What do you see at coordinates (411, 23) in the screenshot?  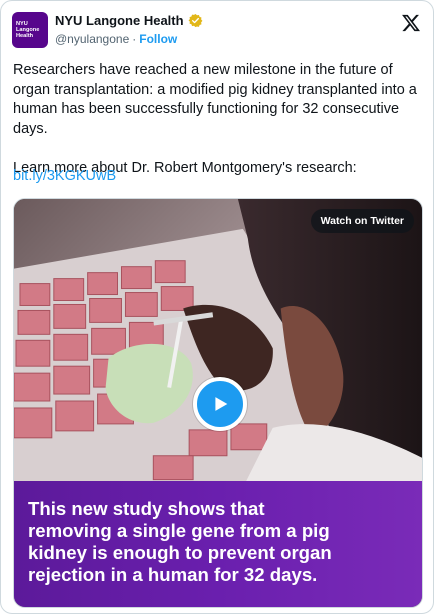 I see `x-logo-icon` at bounding box center [411, 23].